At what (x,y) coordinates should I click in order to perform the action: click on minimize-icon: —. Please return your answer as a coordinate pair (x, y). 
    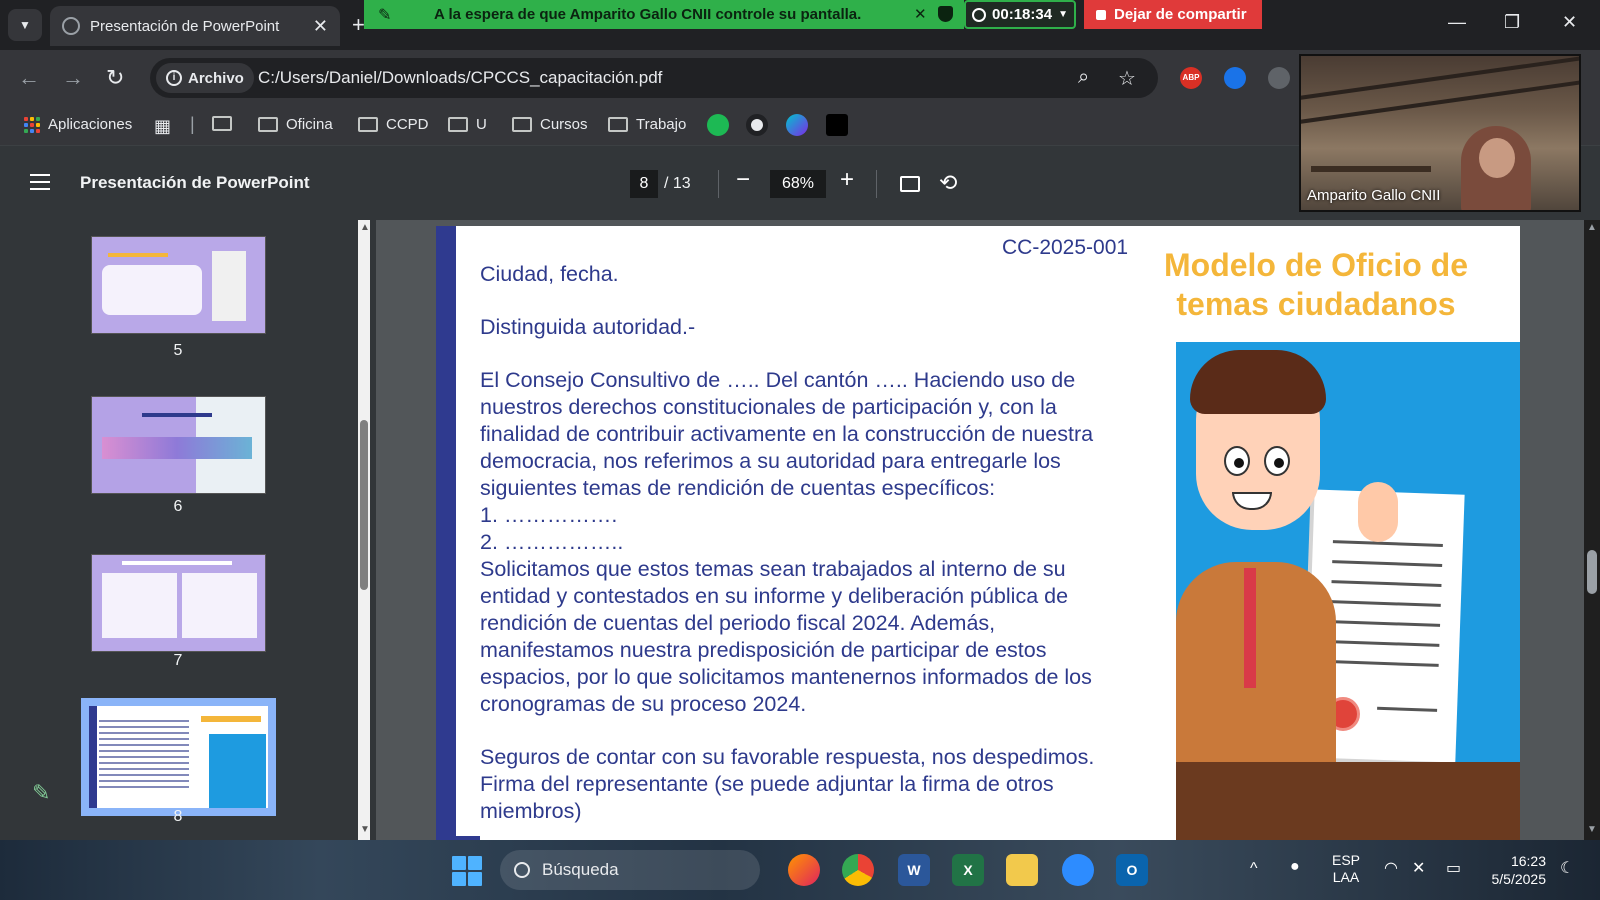
    Looking at the image, I should click on (1457, 22).